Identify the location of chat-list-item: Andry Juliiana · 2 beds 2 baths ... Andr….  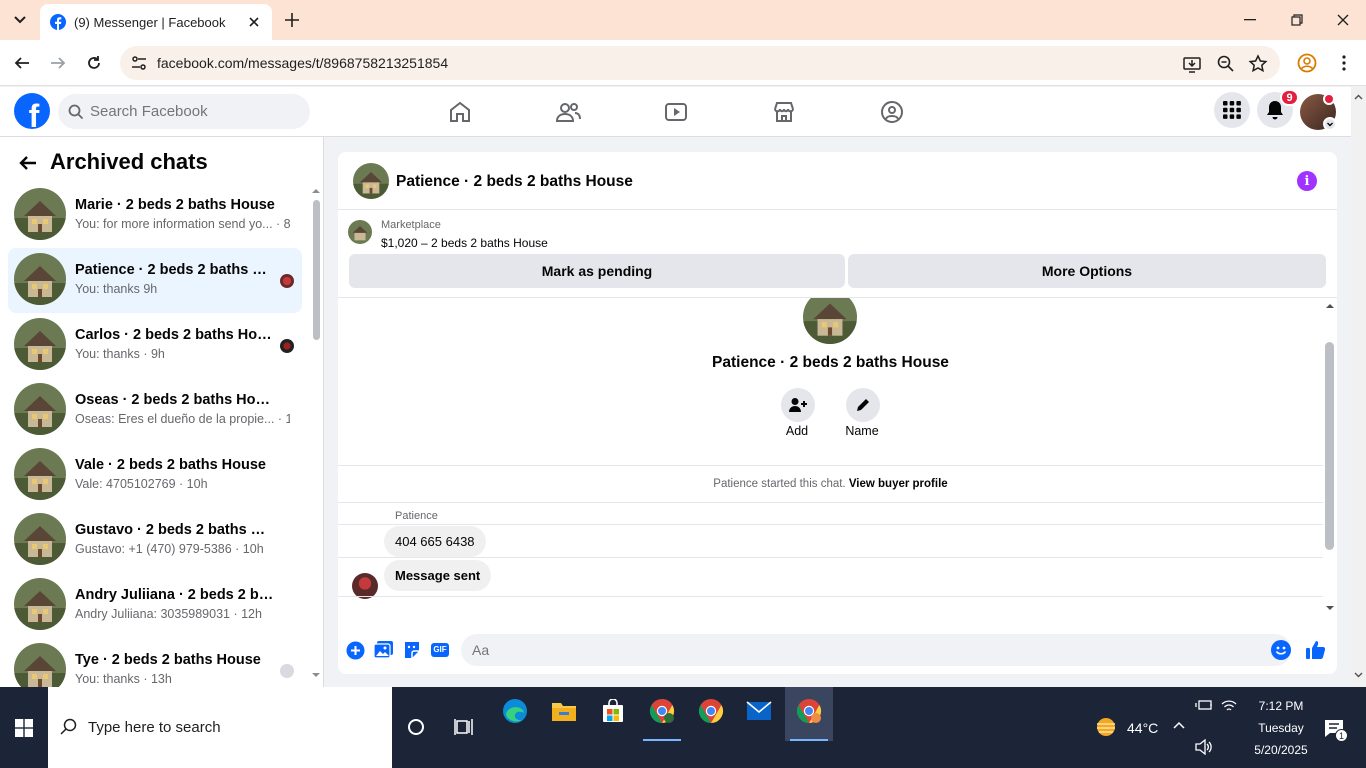
(155, 605).